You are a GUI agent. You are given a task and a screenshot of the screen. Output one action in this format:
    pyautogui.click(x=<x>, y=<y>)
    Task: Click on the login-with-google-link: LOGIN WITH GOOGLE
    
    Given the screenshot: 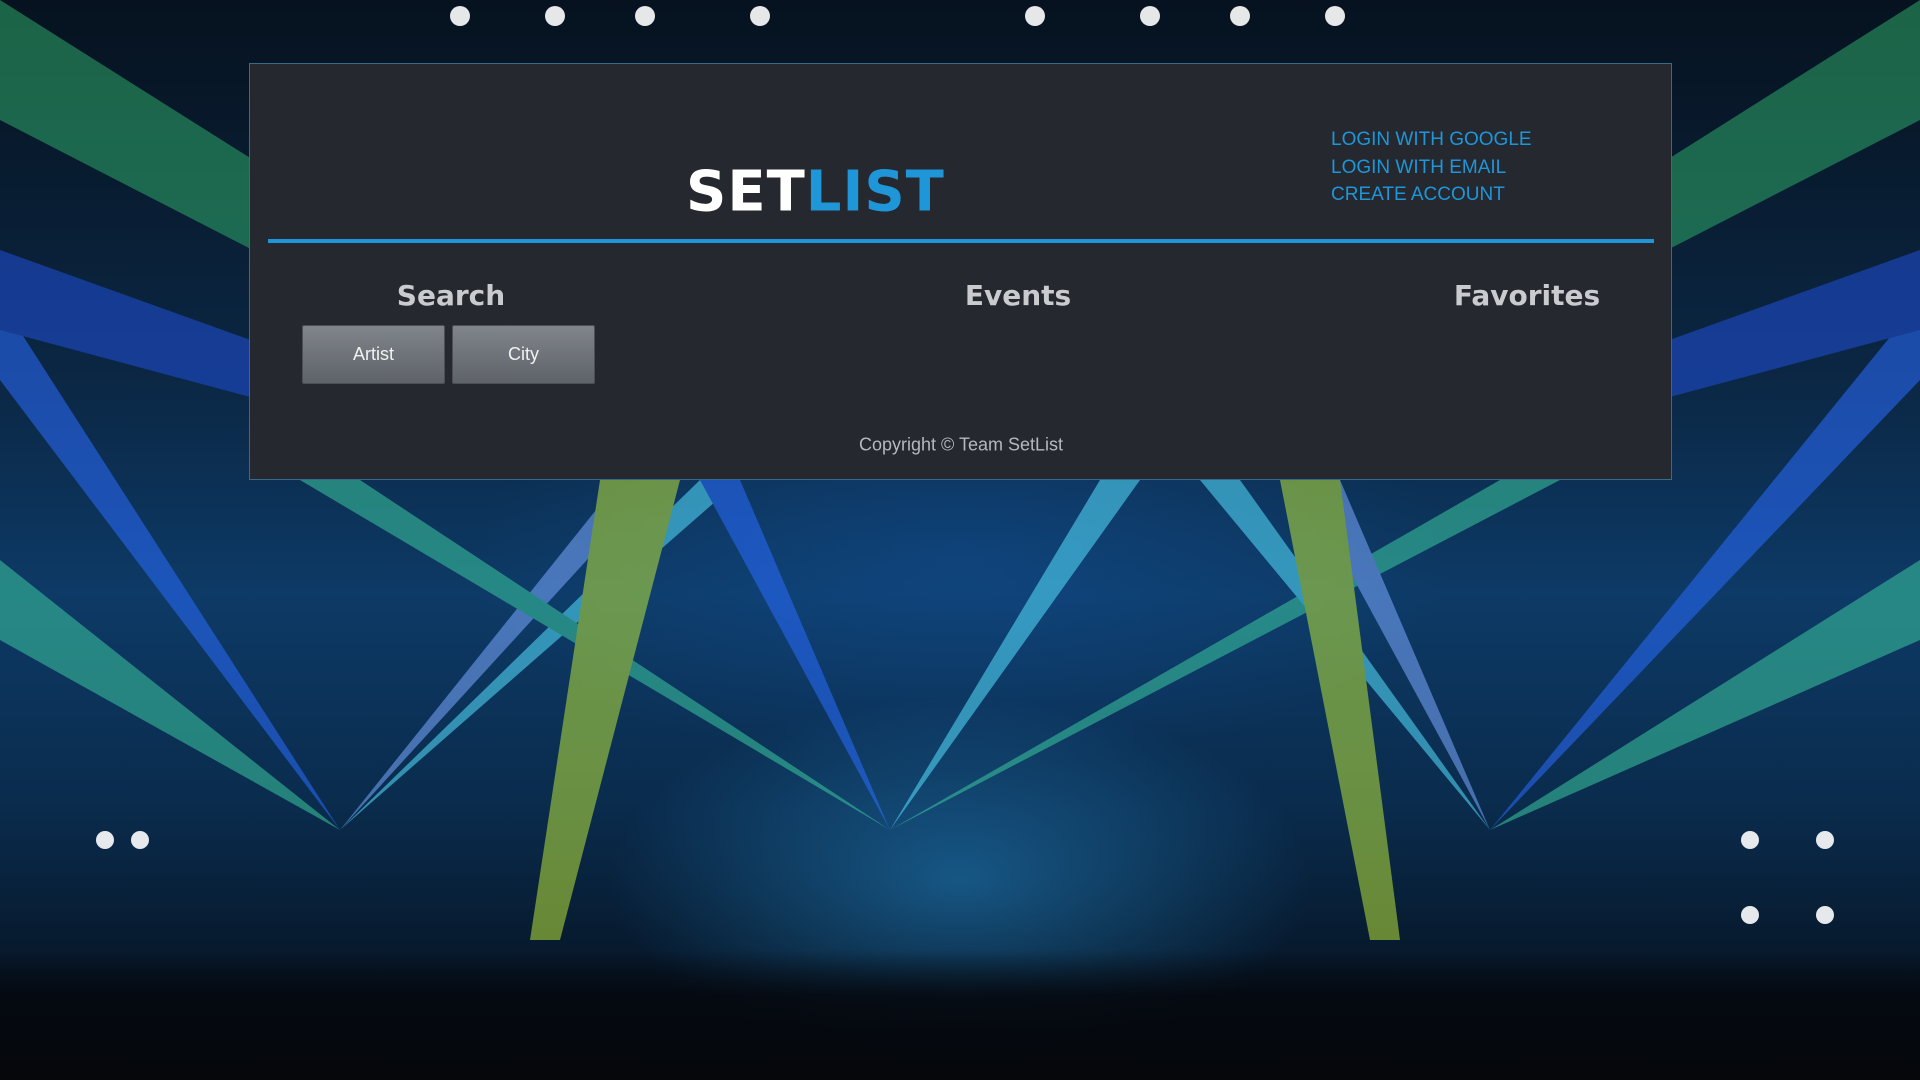 What is the action you would take?
    pyautogui.click(x=1431, y=140)
    